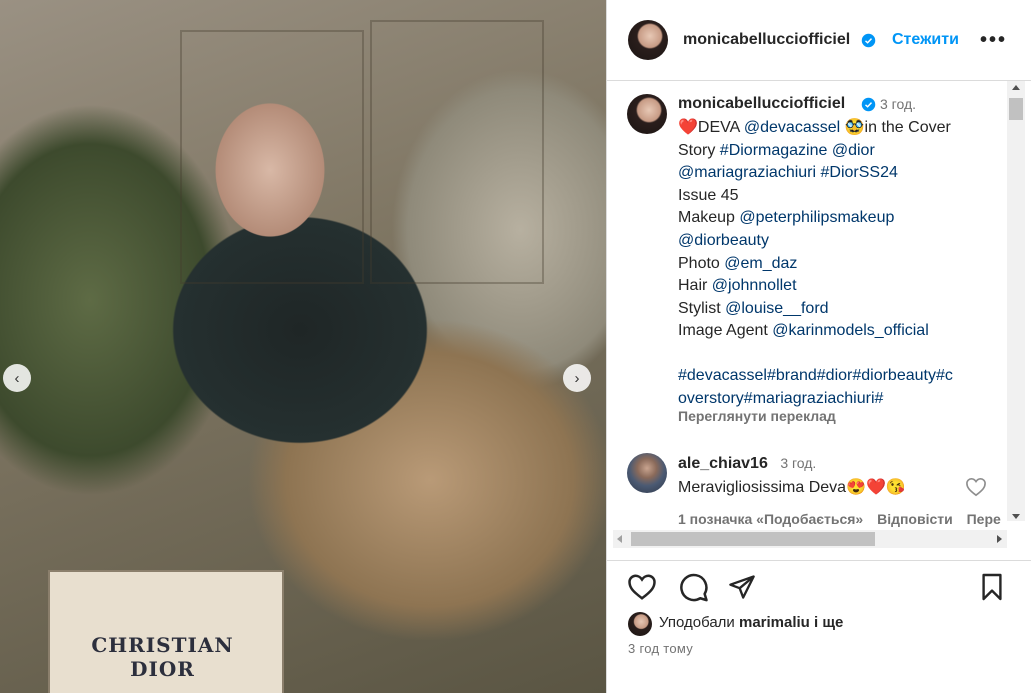 Image resolution: width=1031 pixels, height=693 pixels. Describe the element at coordinates (850, 330) in the screenshot. I see `mention-link: @karinmodels_official` at that location.